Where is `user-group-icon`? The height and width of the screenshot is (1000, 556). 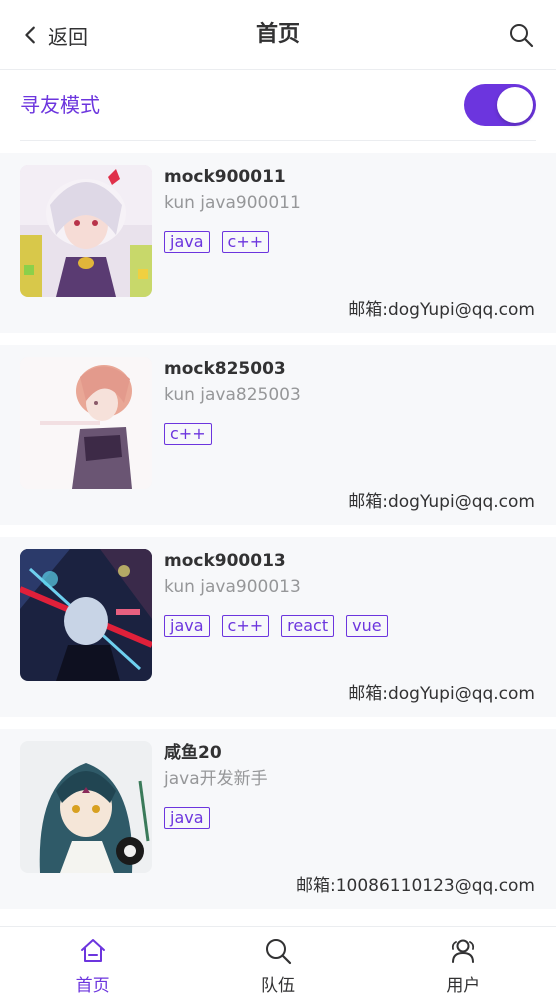 user-group-icon is located at coordinates (463, 951).